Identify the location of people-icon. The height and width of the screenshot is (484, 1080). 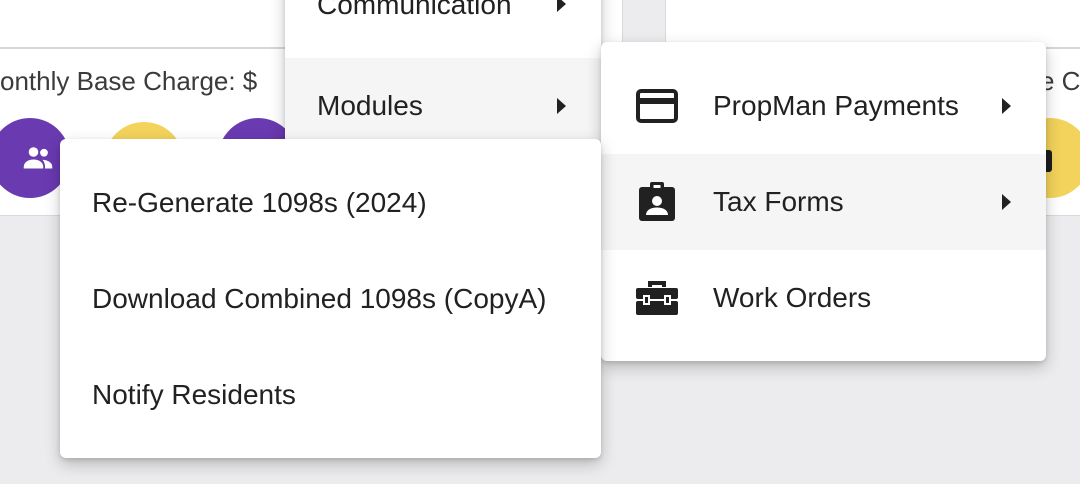
(38, 158).